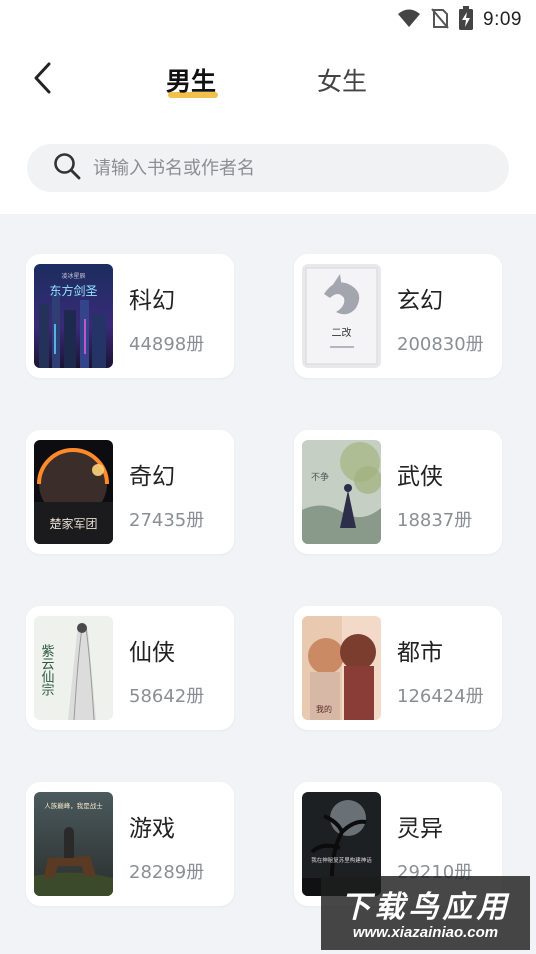 The height and width of the screenshot is (954, 536). Describe the element at coordinates (283, 168) in the screenshot. I see `search-input` at that location.